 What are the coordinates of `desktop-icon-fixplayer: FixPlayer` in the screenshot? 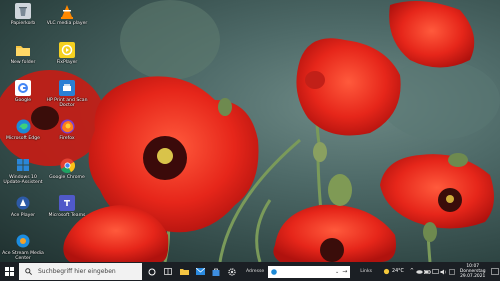 It's located at (67, 53).